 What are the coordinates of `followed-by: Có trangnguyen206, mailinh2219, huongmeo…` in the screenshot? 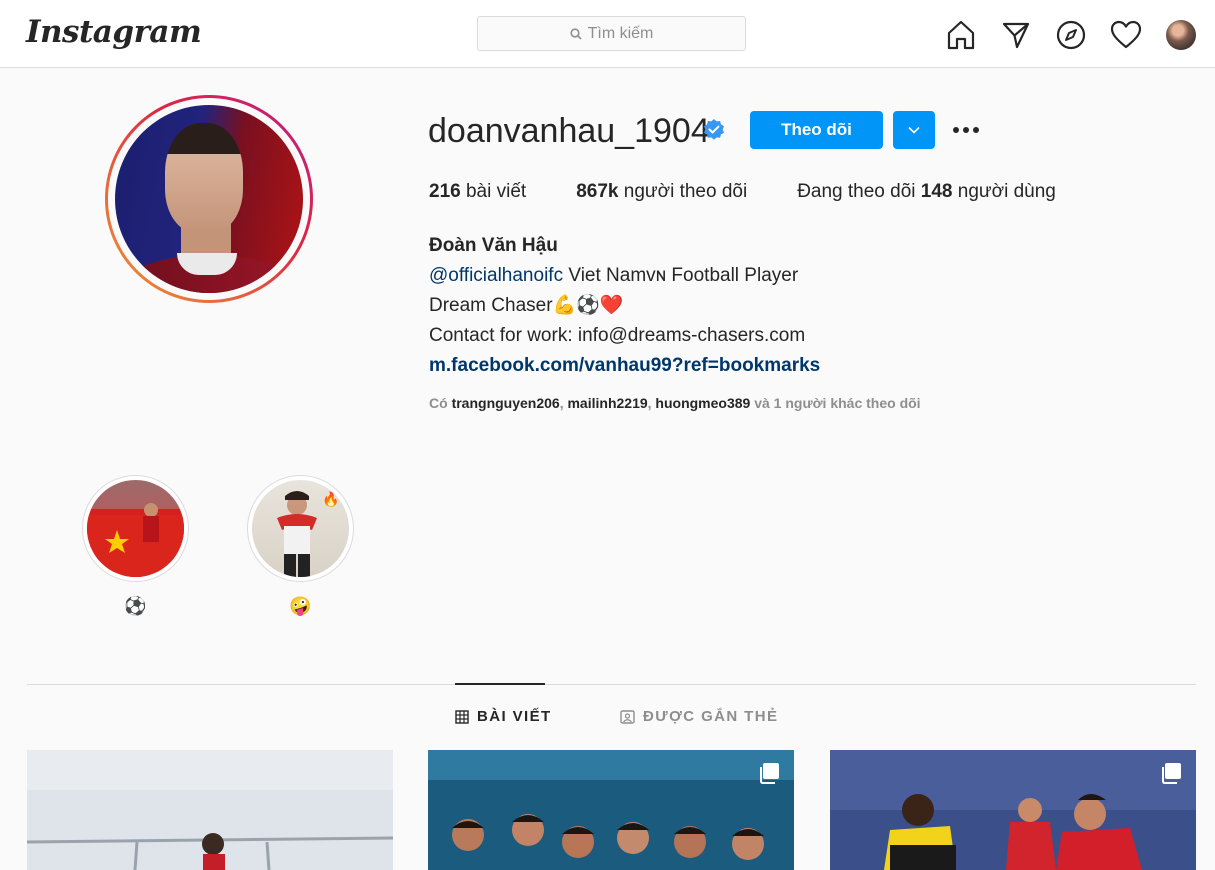 It's located at (675, 403).